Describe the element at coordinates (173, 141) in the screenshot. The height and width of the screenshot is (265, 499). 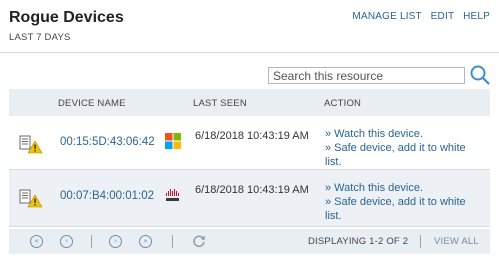
I see `windows-icon` at that location.